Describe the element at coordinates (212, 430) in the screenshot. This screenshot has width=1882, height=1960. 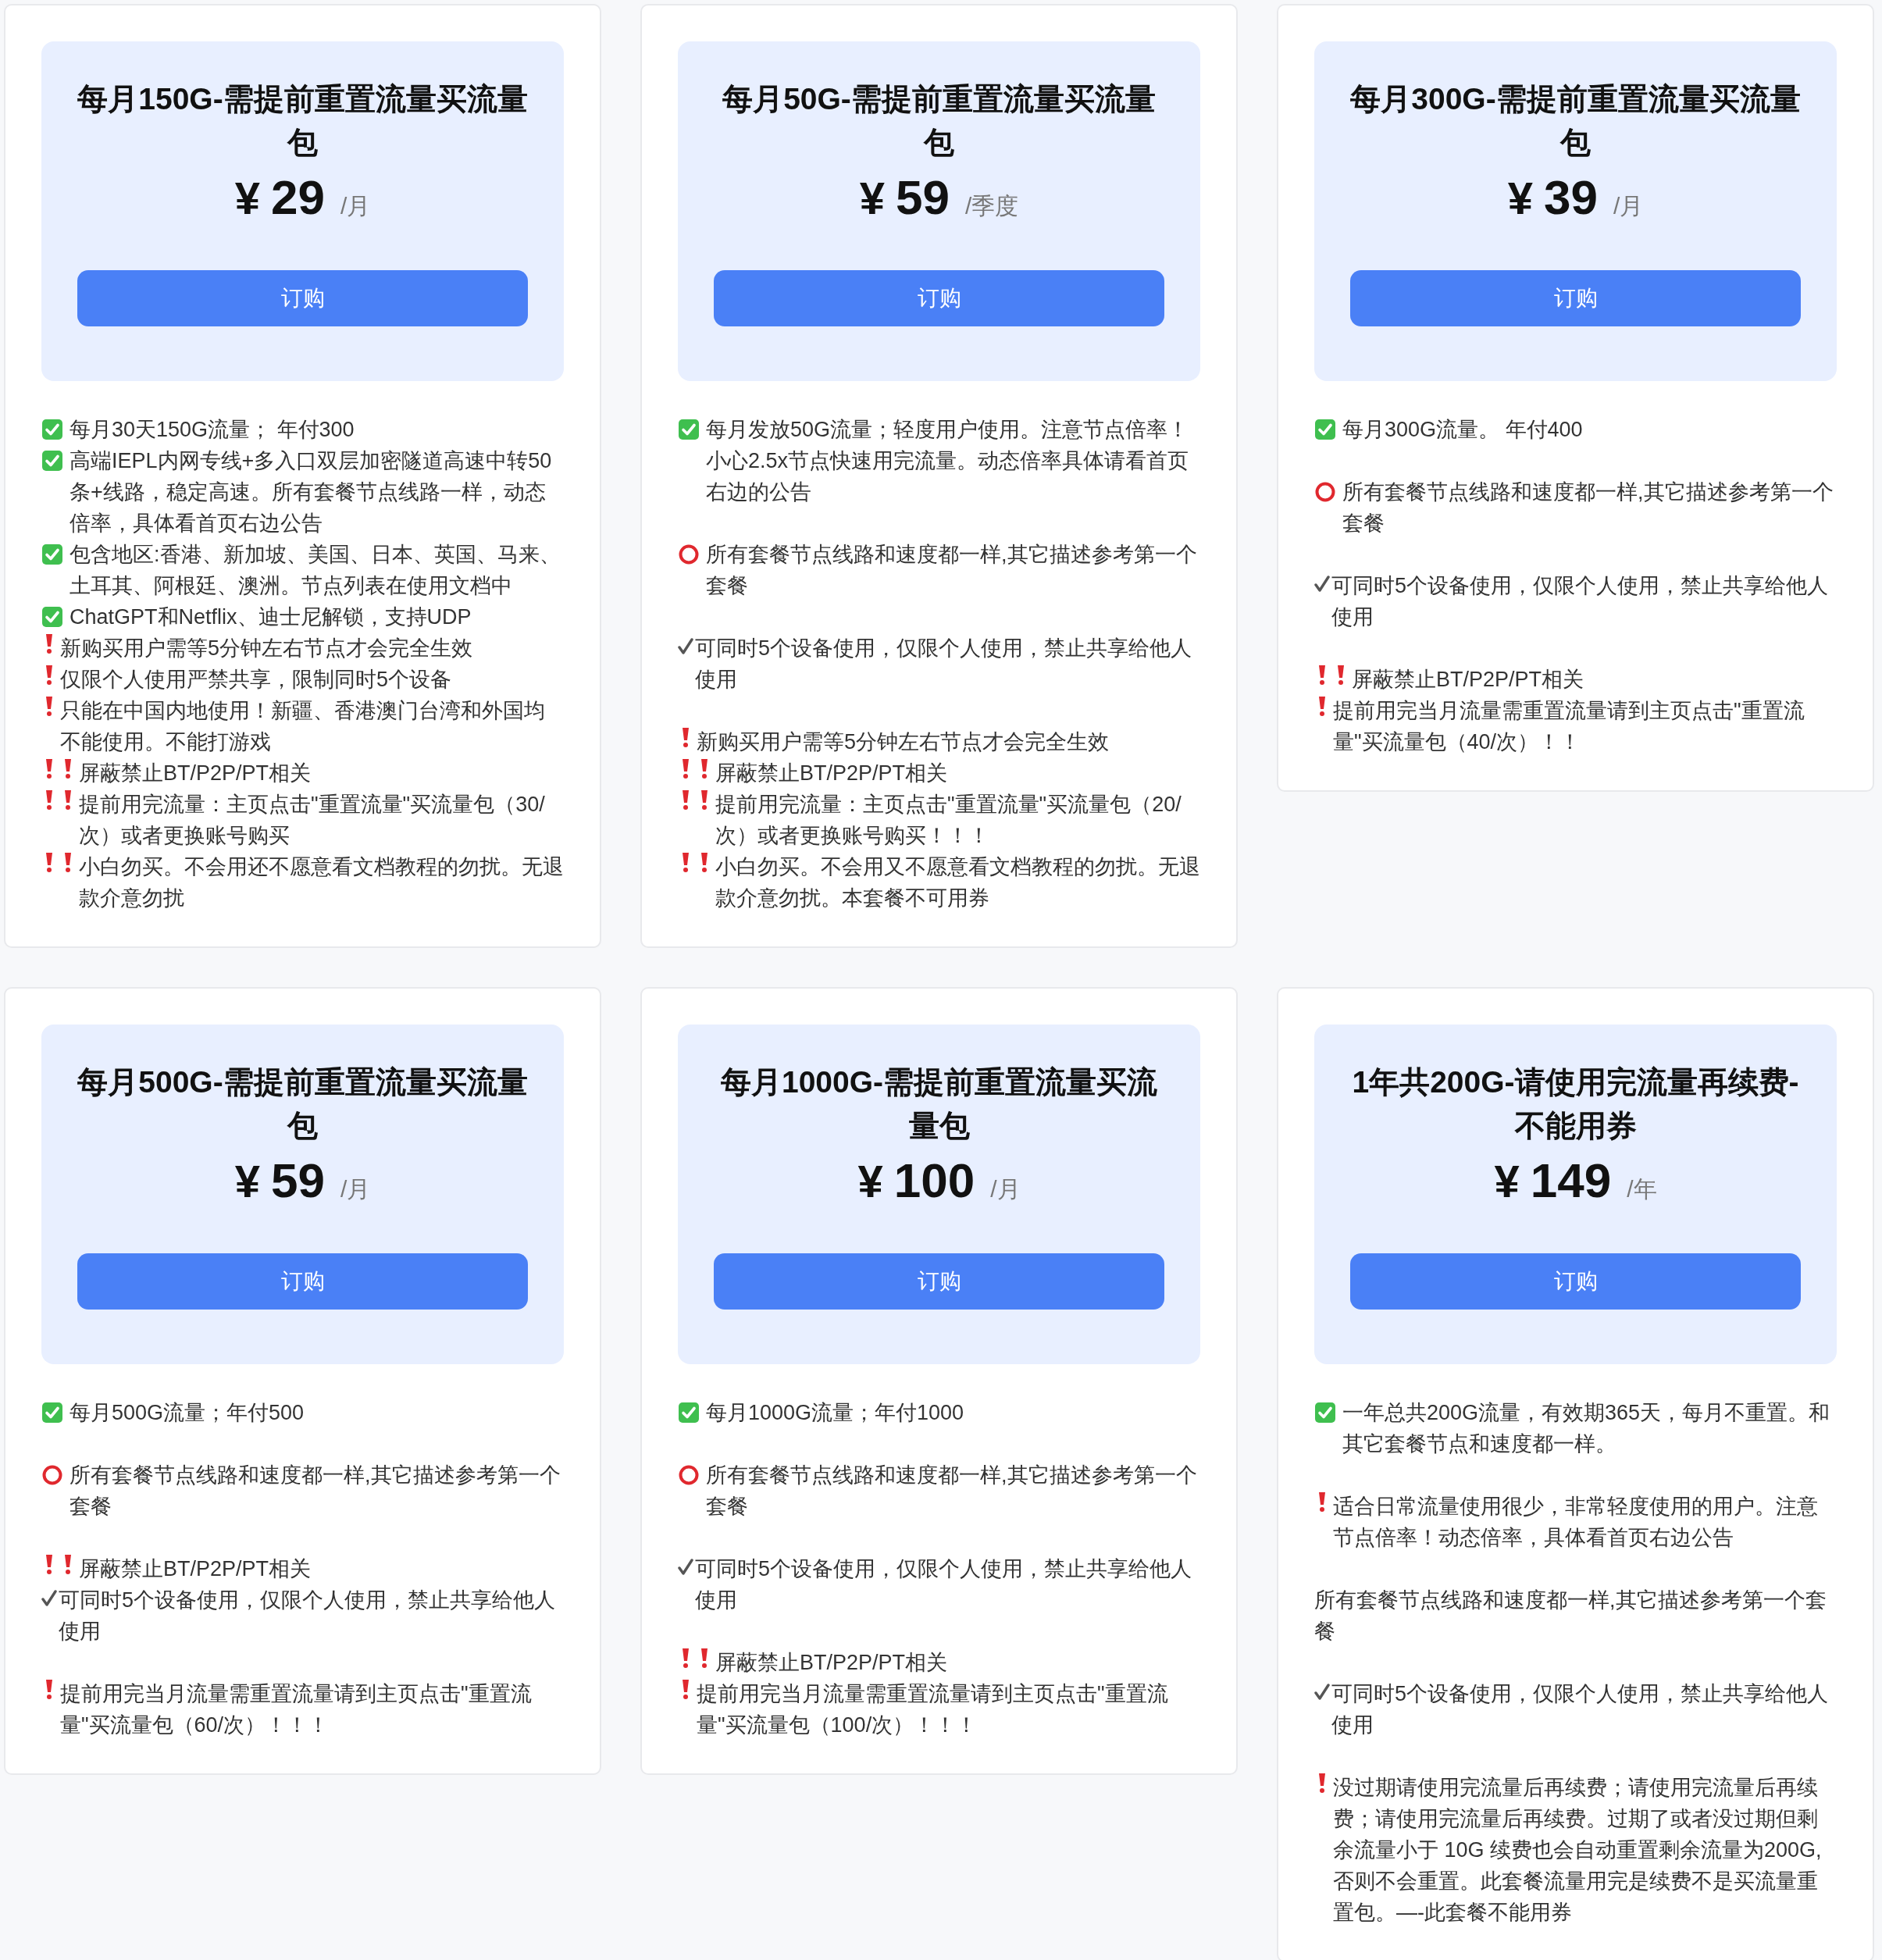
I see `feature-text: 每月30天150G流量； 年付300` at that location.